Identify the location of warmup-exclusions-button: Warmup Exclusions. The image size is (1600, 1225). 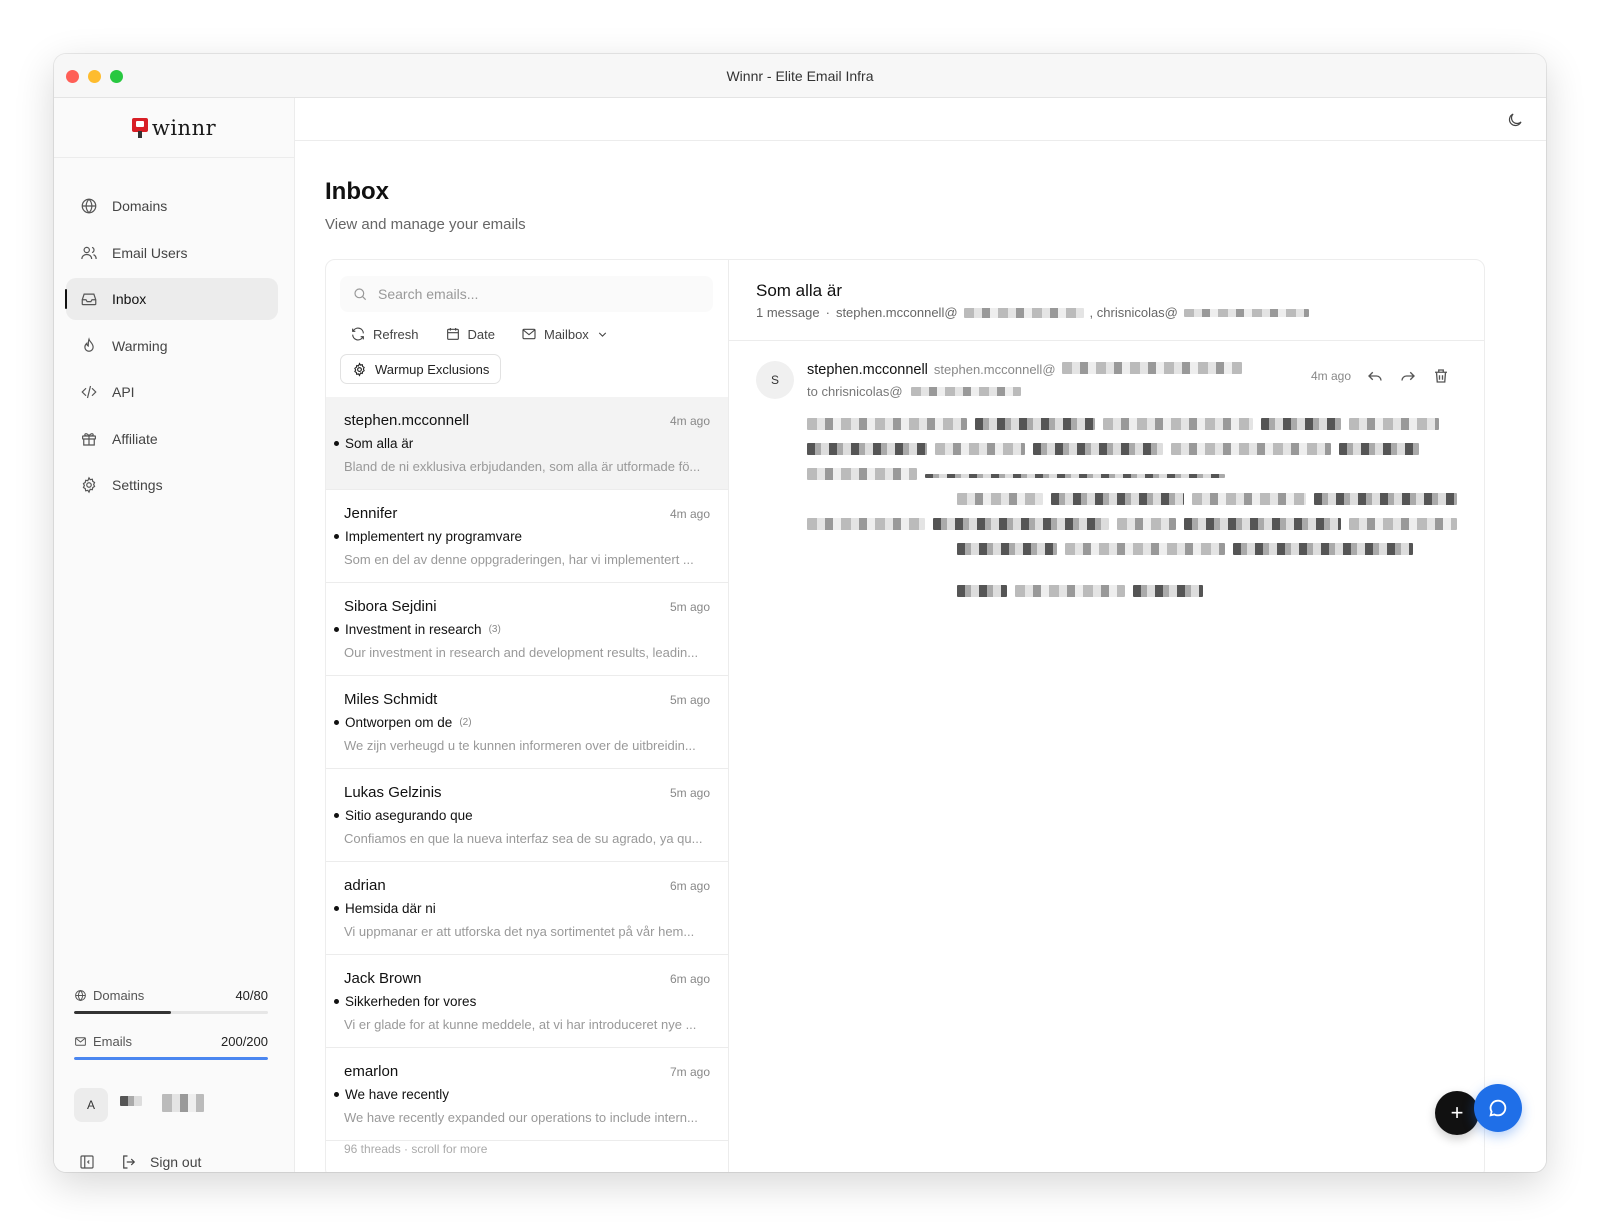
(421, 369).